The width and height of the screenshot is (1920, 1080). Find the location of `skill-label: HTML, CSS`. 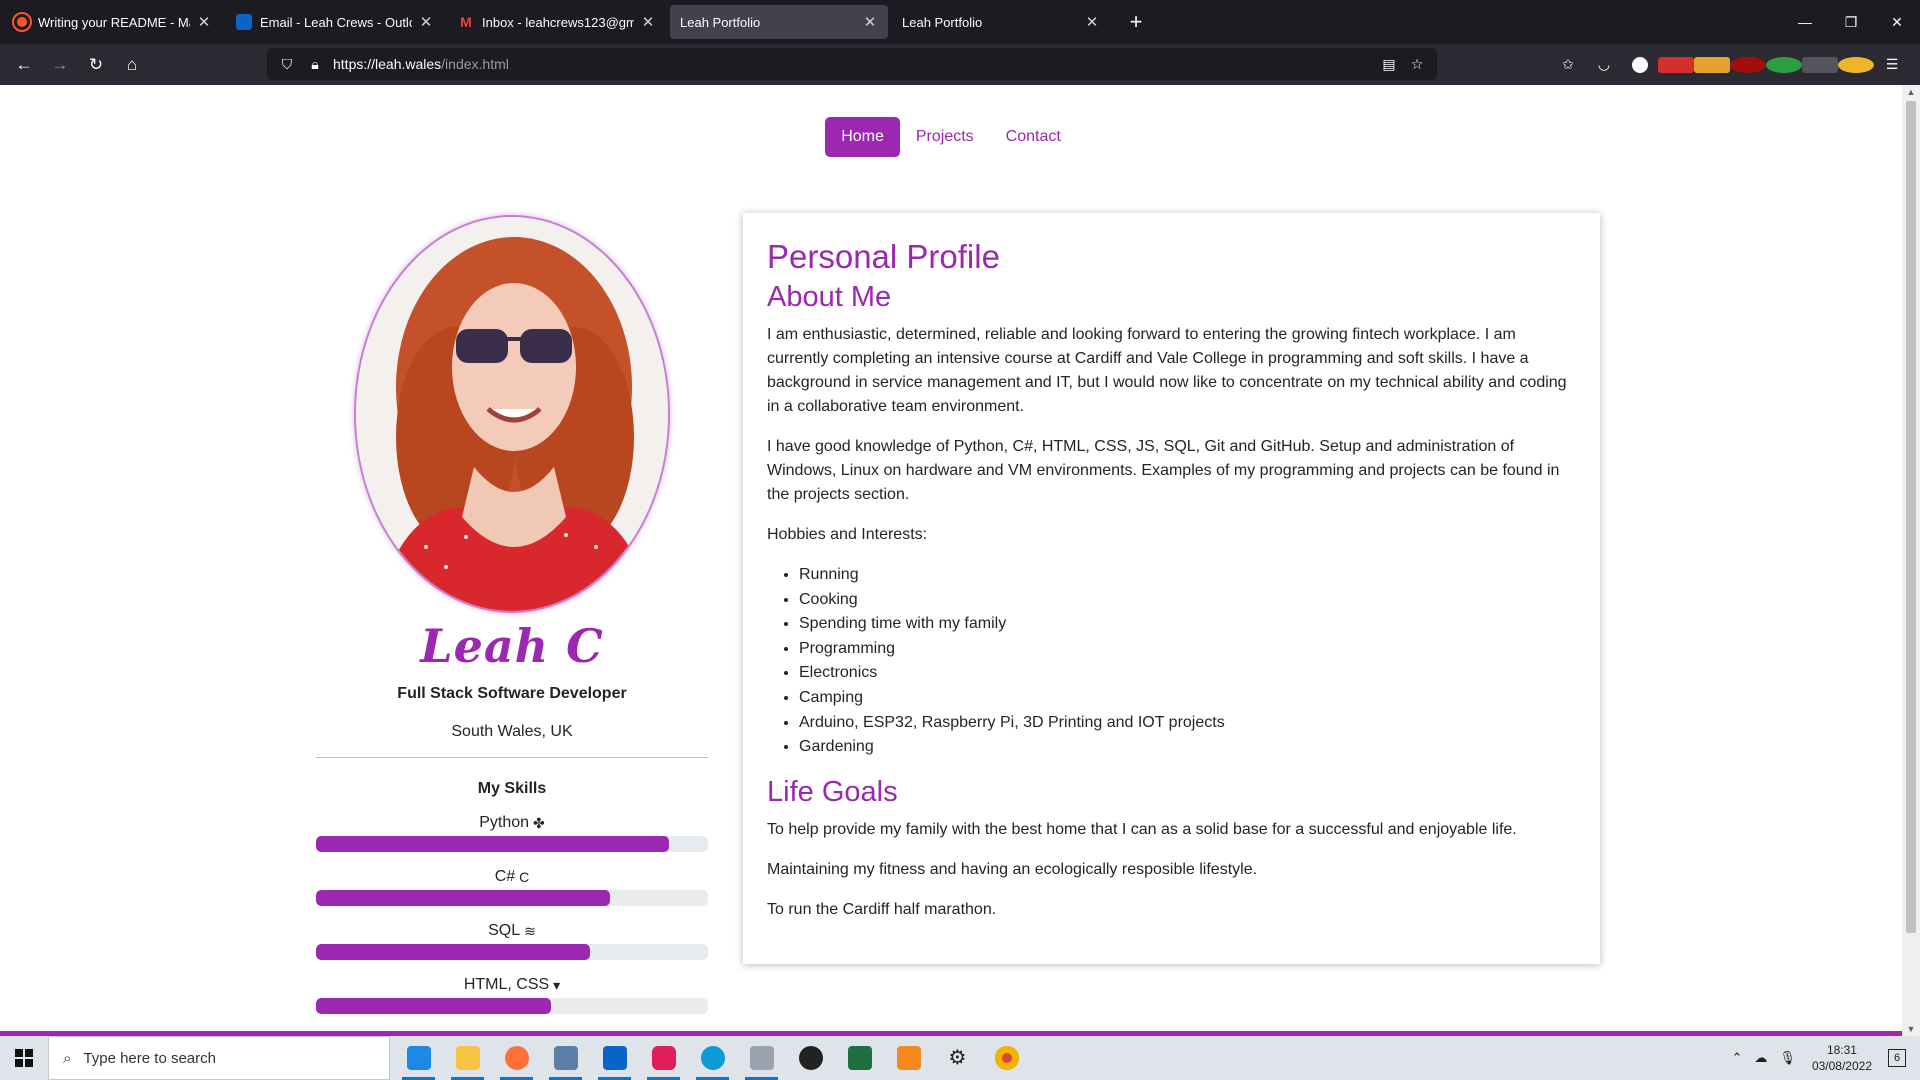

skill-label: HTML, CSS is located at coordinates (506, 984).